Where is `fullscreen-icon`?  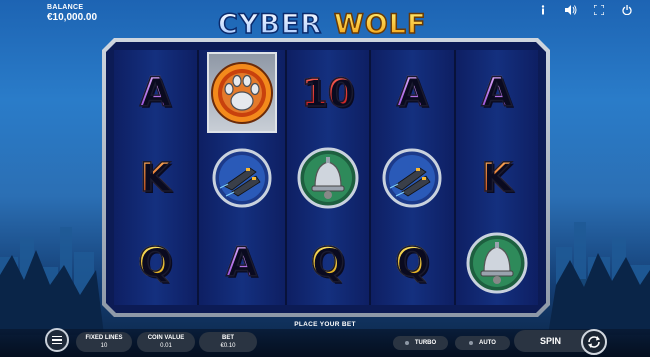
fullscreen-icon is located at coordinates (599, 10).